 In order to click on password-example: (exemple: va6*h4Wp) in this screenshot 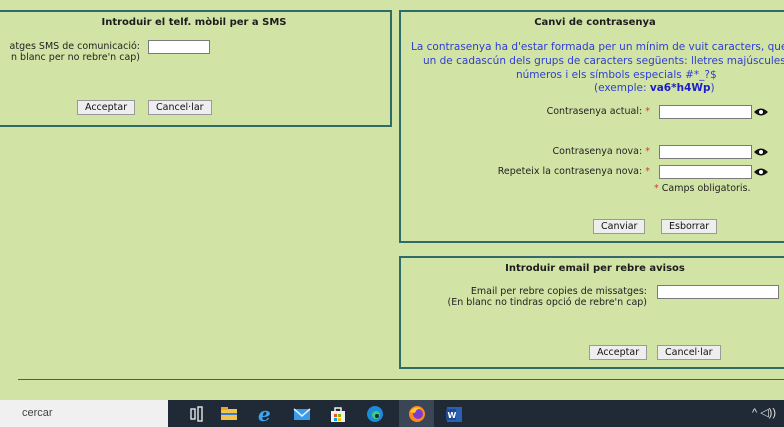, I will do `click(654, 88)`.